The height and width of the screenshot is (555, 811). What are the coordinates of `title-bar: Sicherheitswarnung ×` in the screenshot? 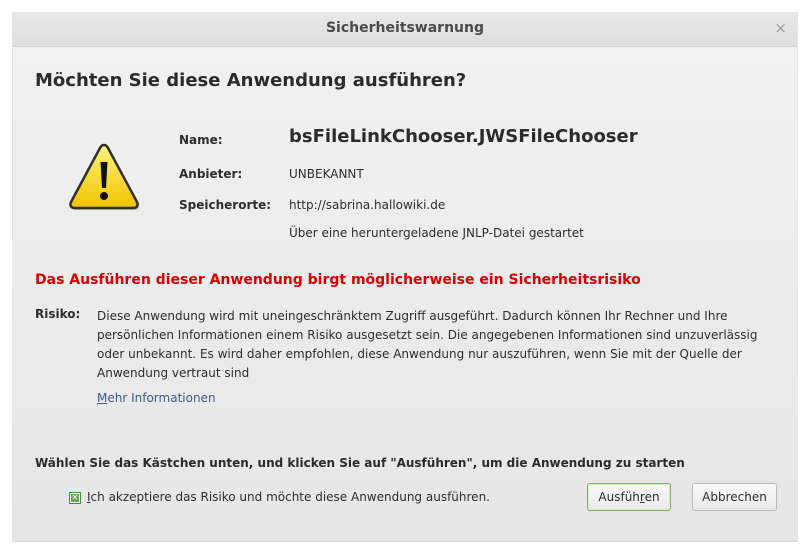 It's located at (405, 29).